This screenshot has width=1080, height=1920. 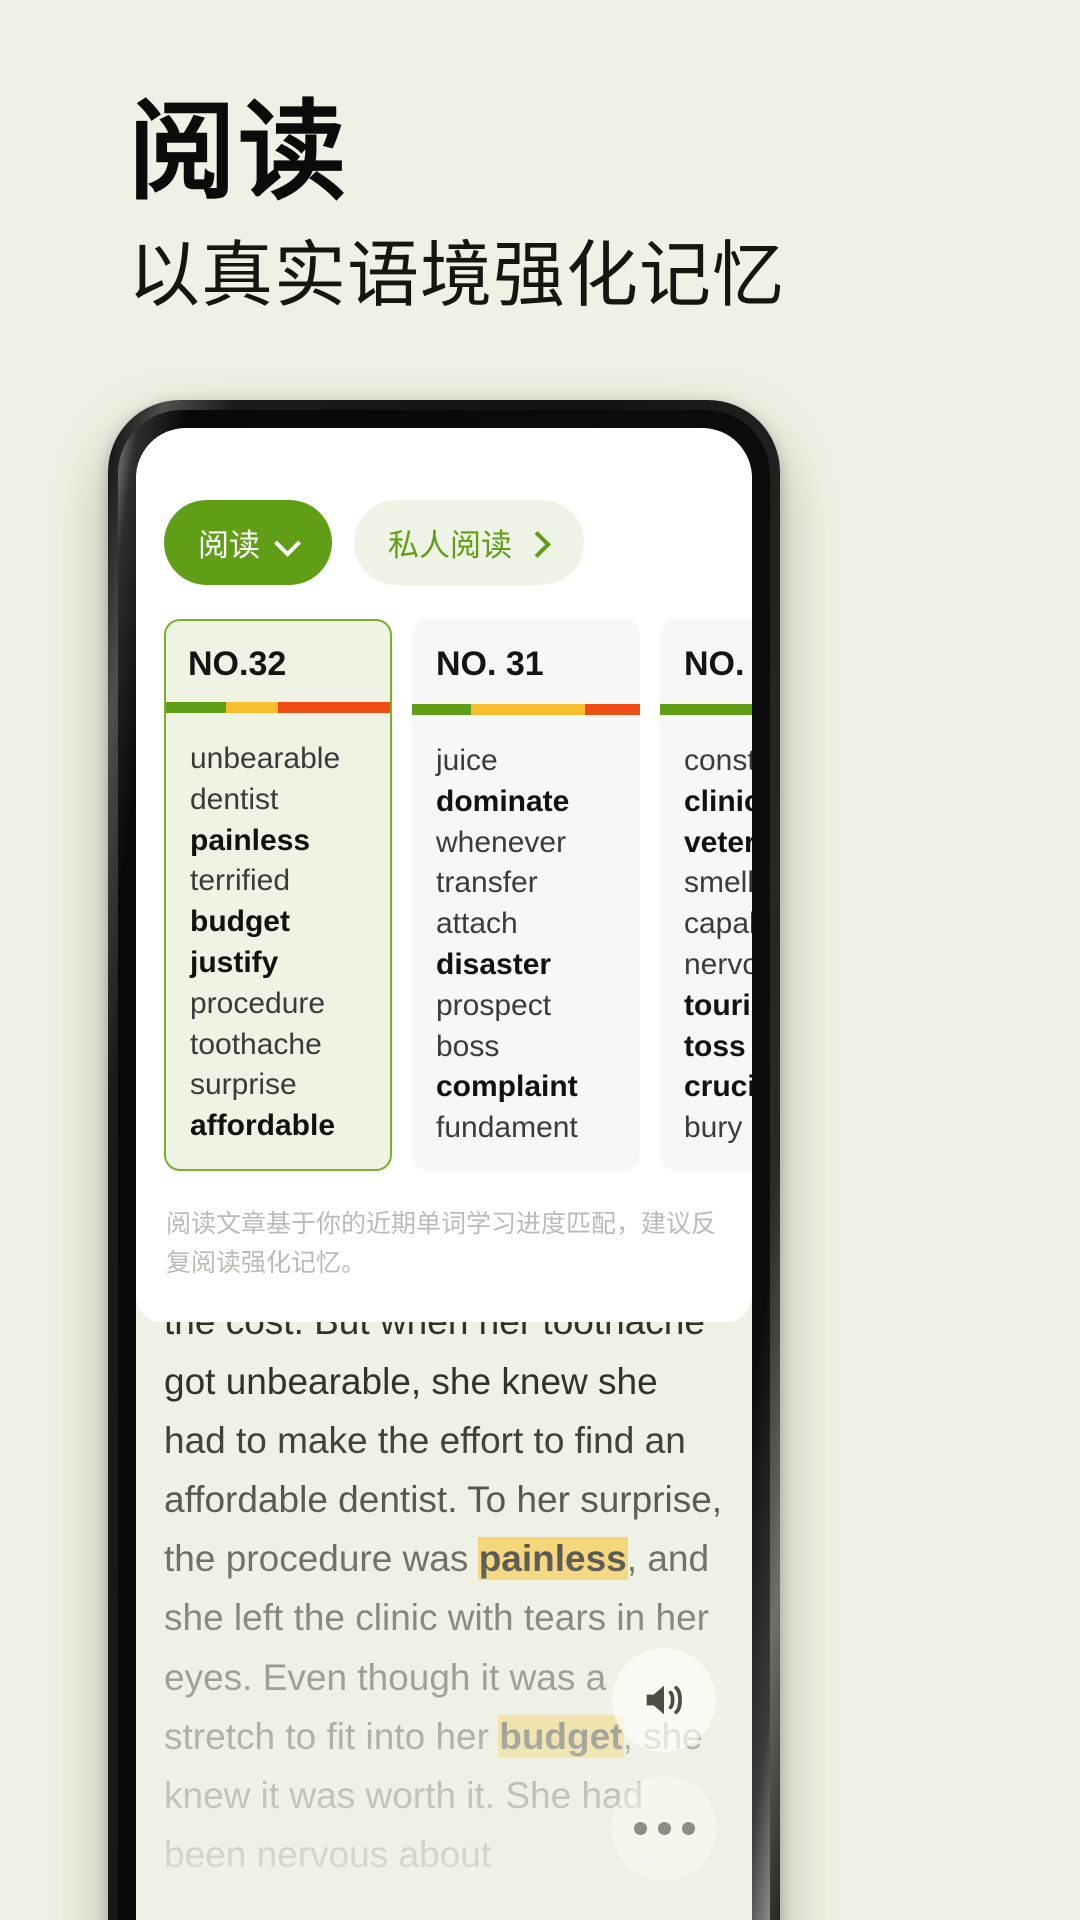 What do you see at coordinates (278, 1085) in the screenshot?
I see `word-item: surprise` at bounding box center [278, 1085].